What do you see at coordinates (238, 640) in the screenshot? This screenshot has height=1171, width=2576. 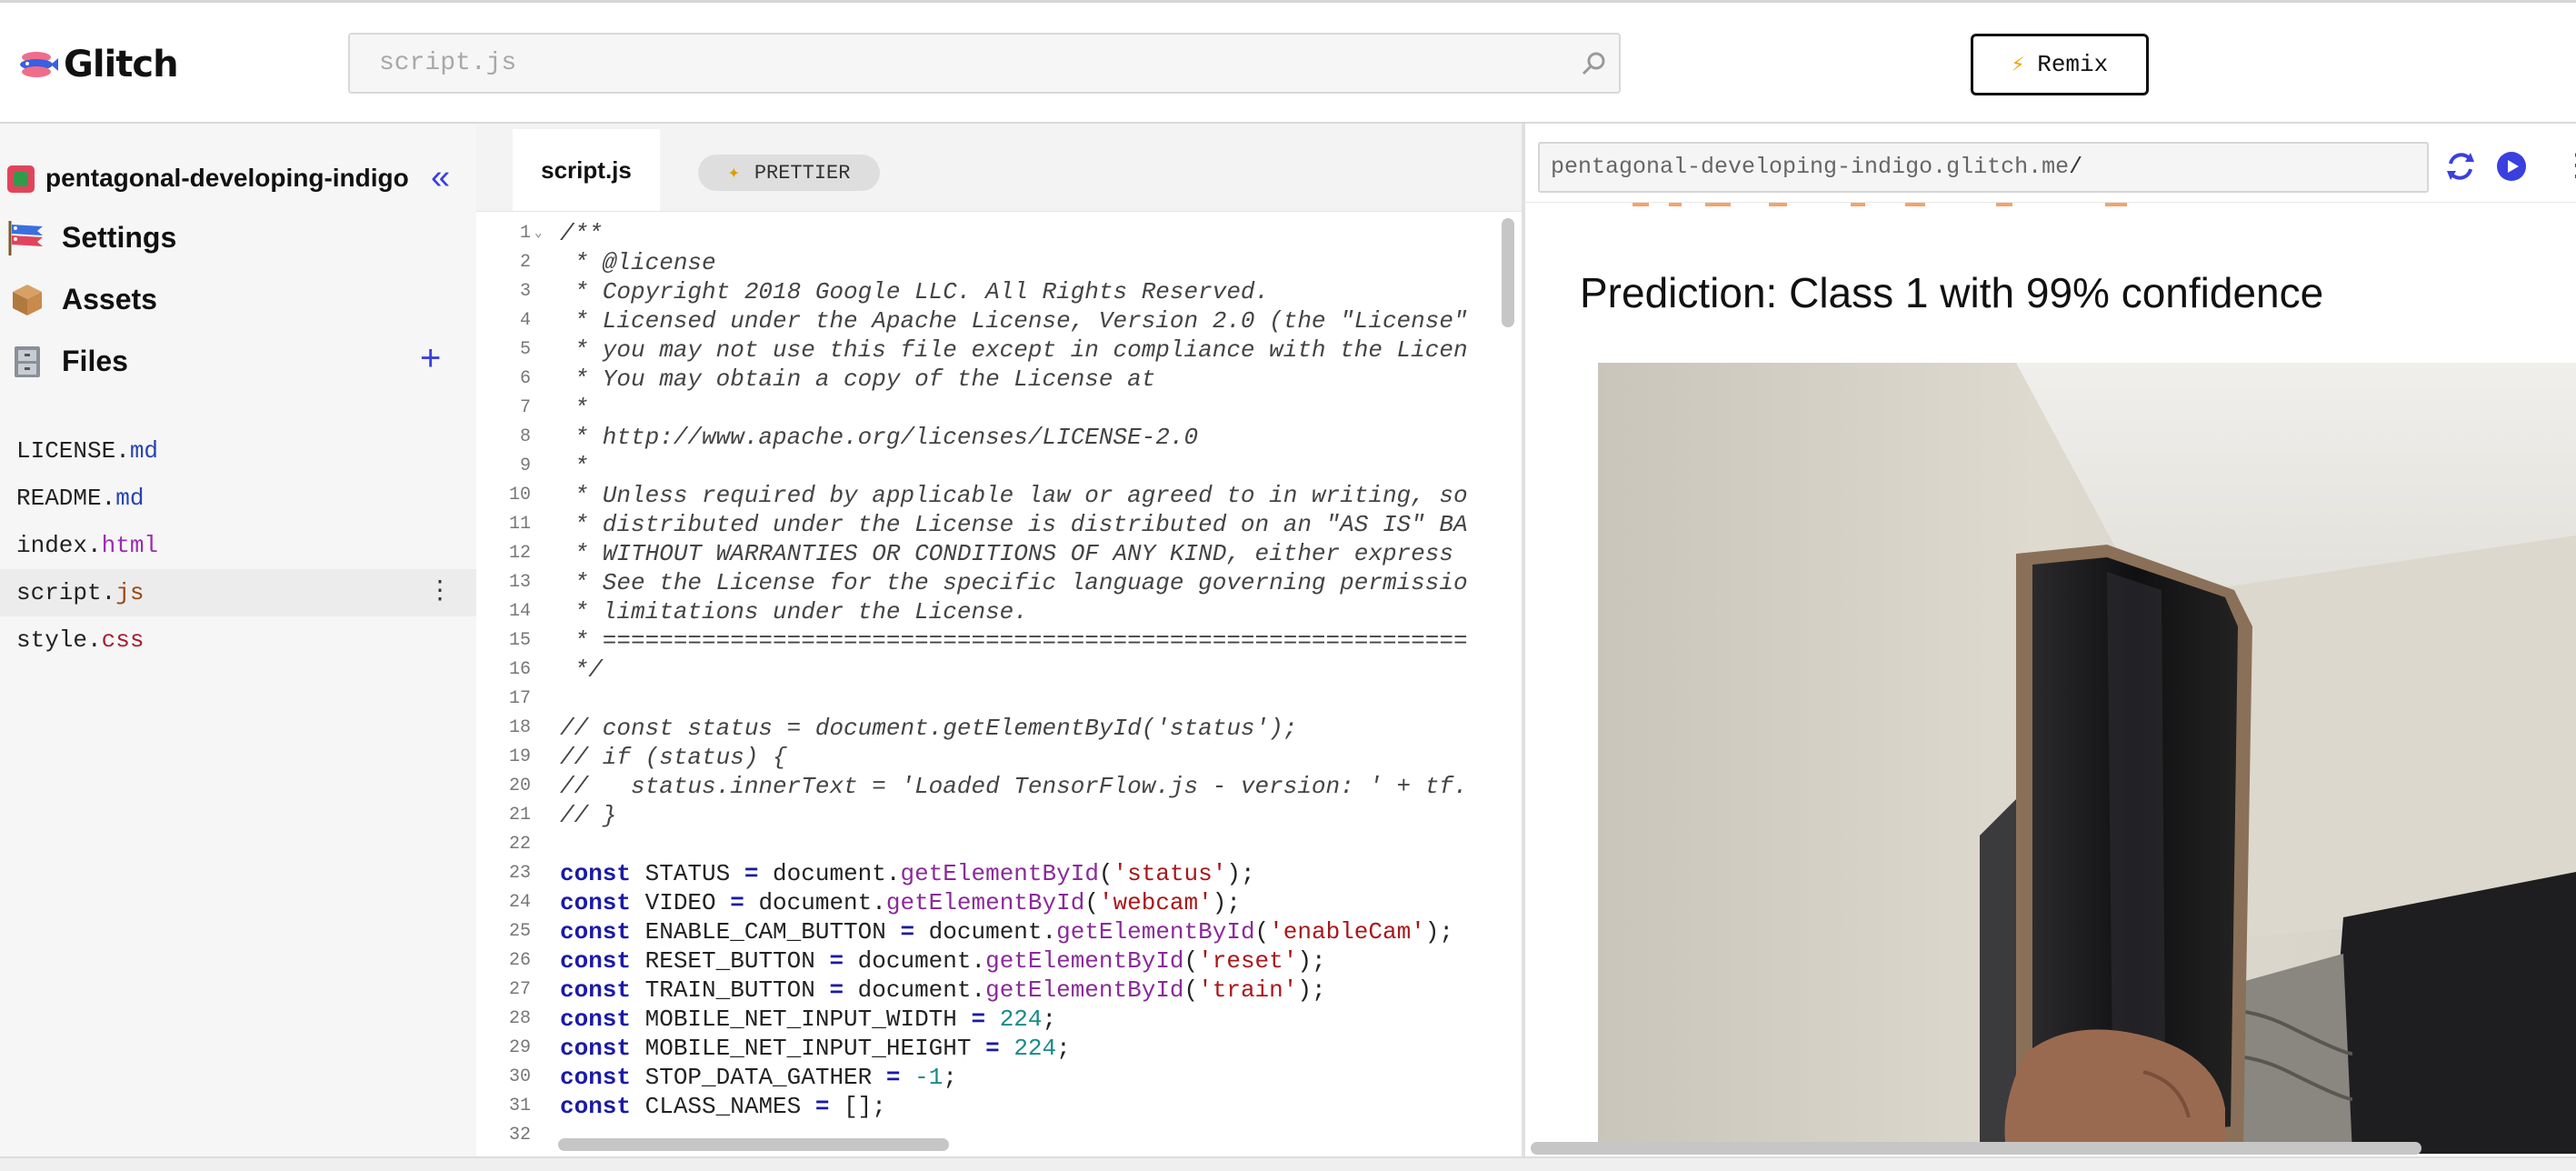 I see `file-item-style: style.css` at bounding box center [238, 640].